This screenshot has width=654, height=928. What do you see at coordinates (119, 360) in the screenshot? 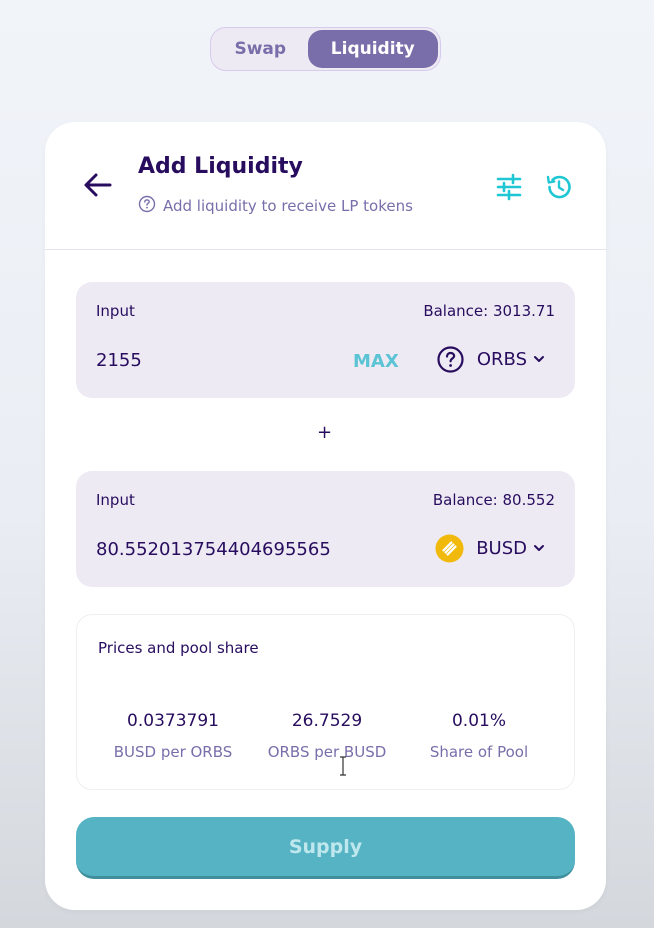
I see `input-a-amount-field: 2155` at bounding box center [119, 360].